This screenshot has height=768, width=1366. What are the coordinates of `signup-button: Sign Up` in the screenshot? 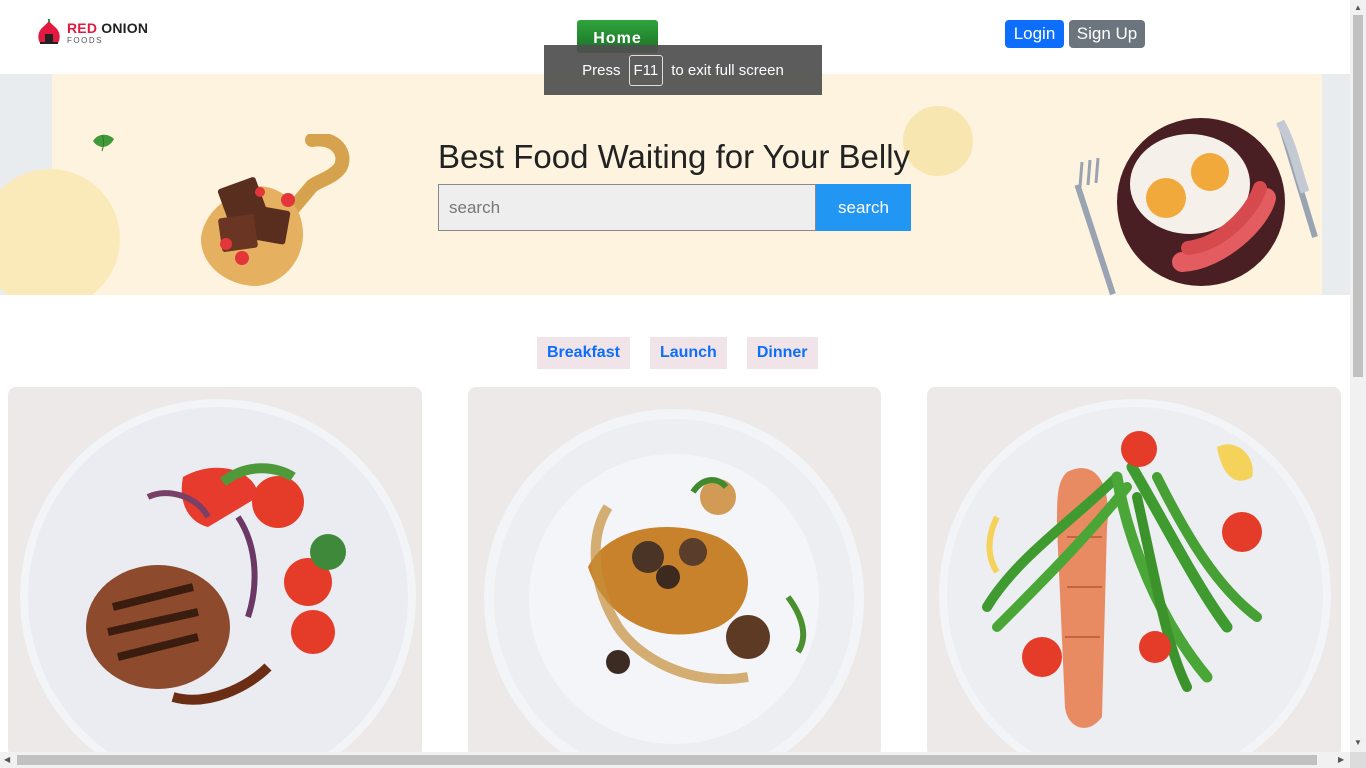 It's located at (1107, 34).